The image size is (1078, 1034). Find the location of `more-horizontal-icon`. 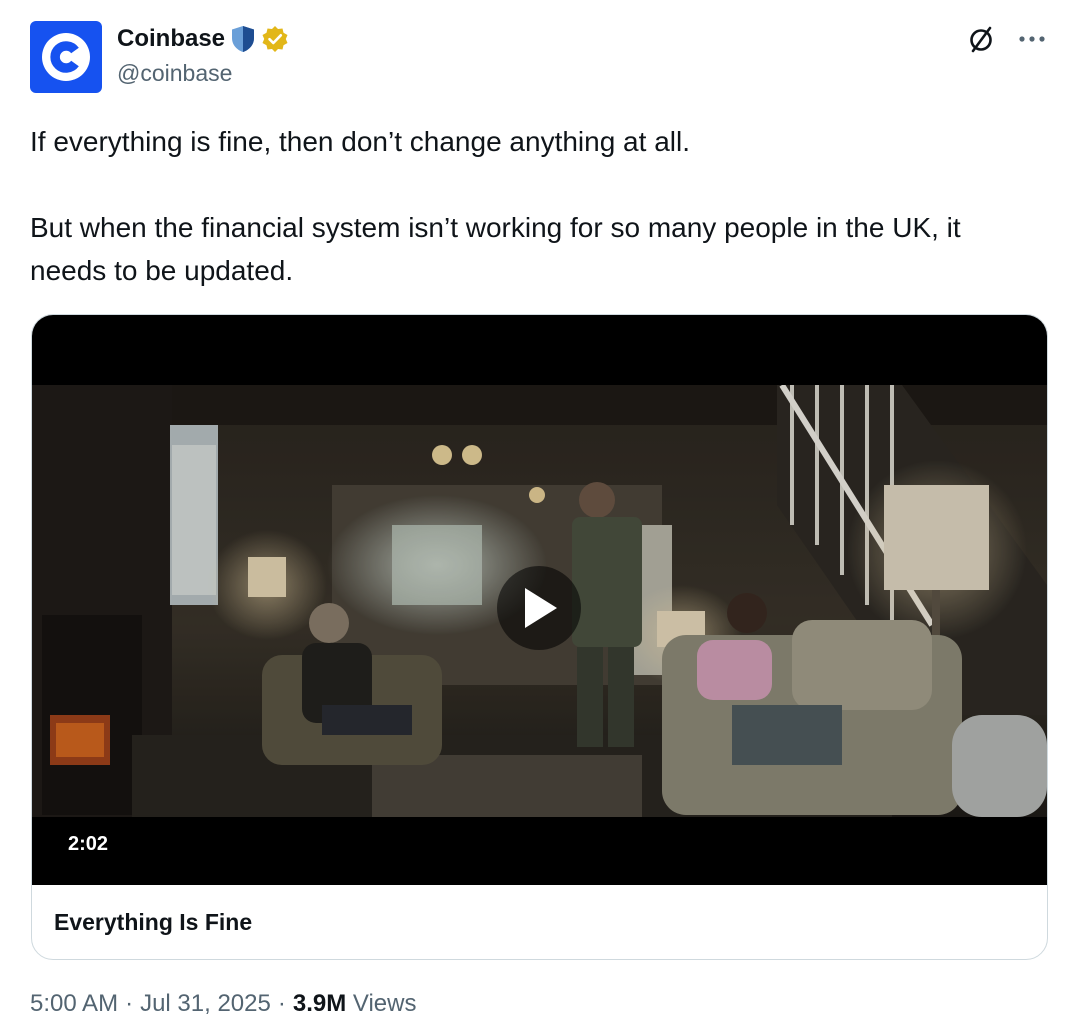

more-horizontal-icon is located at coordinates (1032, 39).